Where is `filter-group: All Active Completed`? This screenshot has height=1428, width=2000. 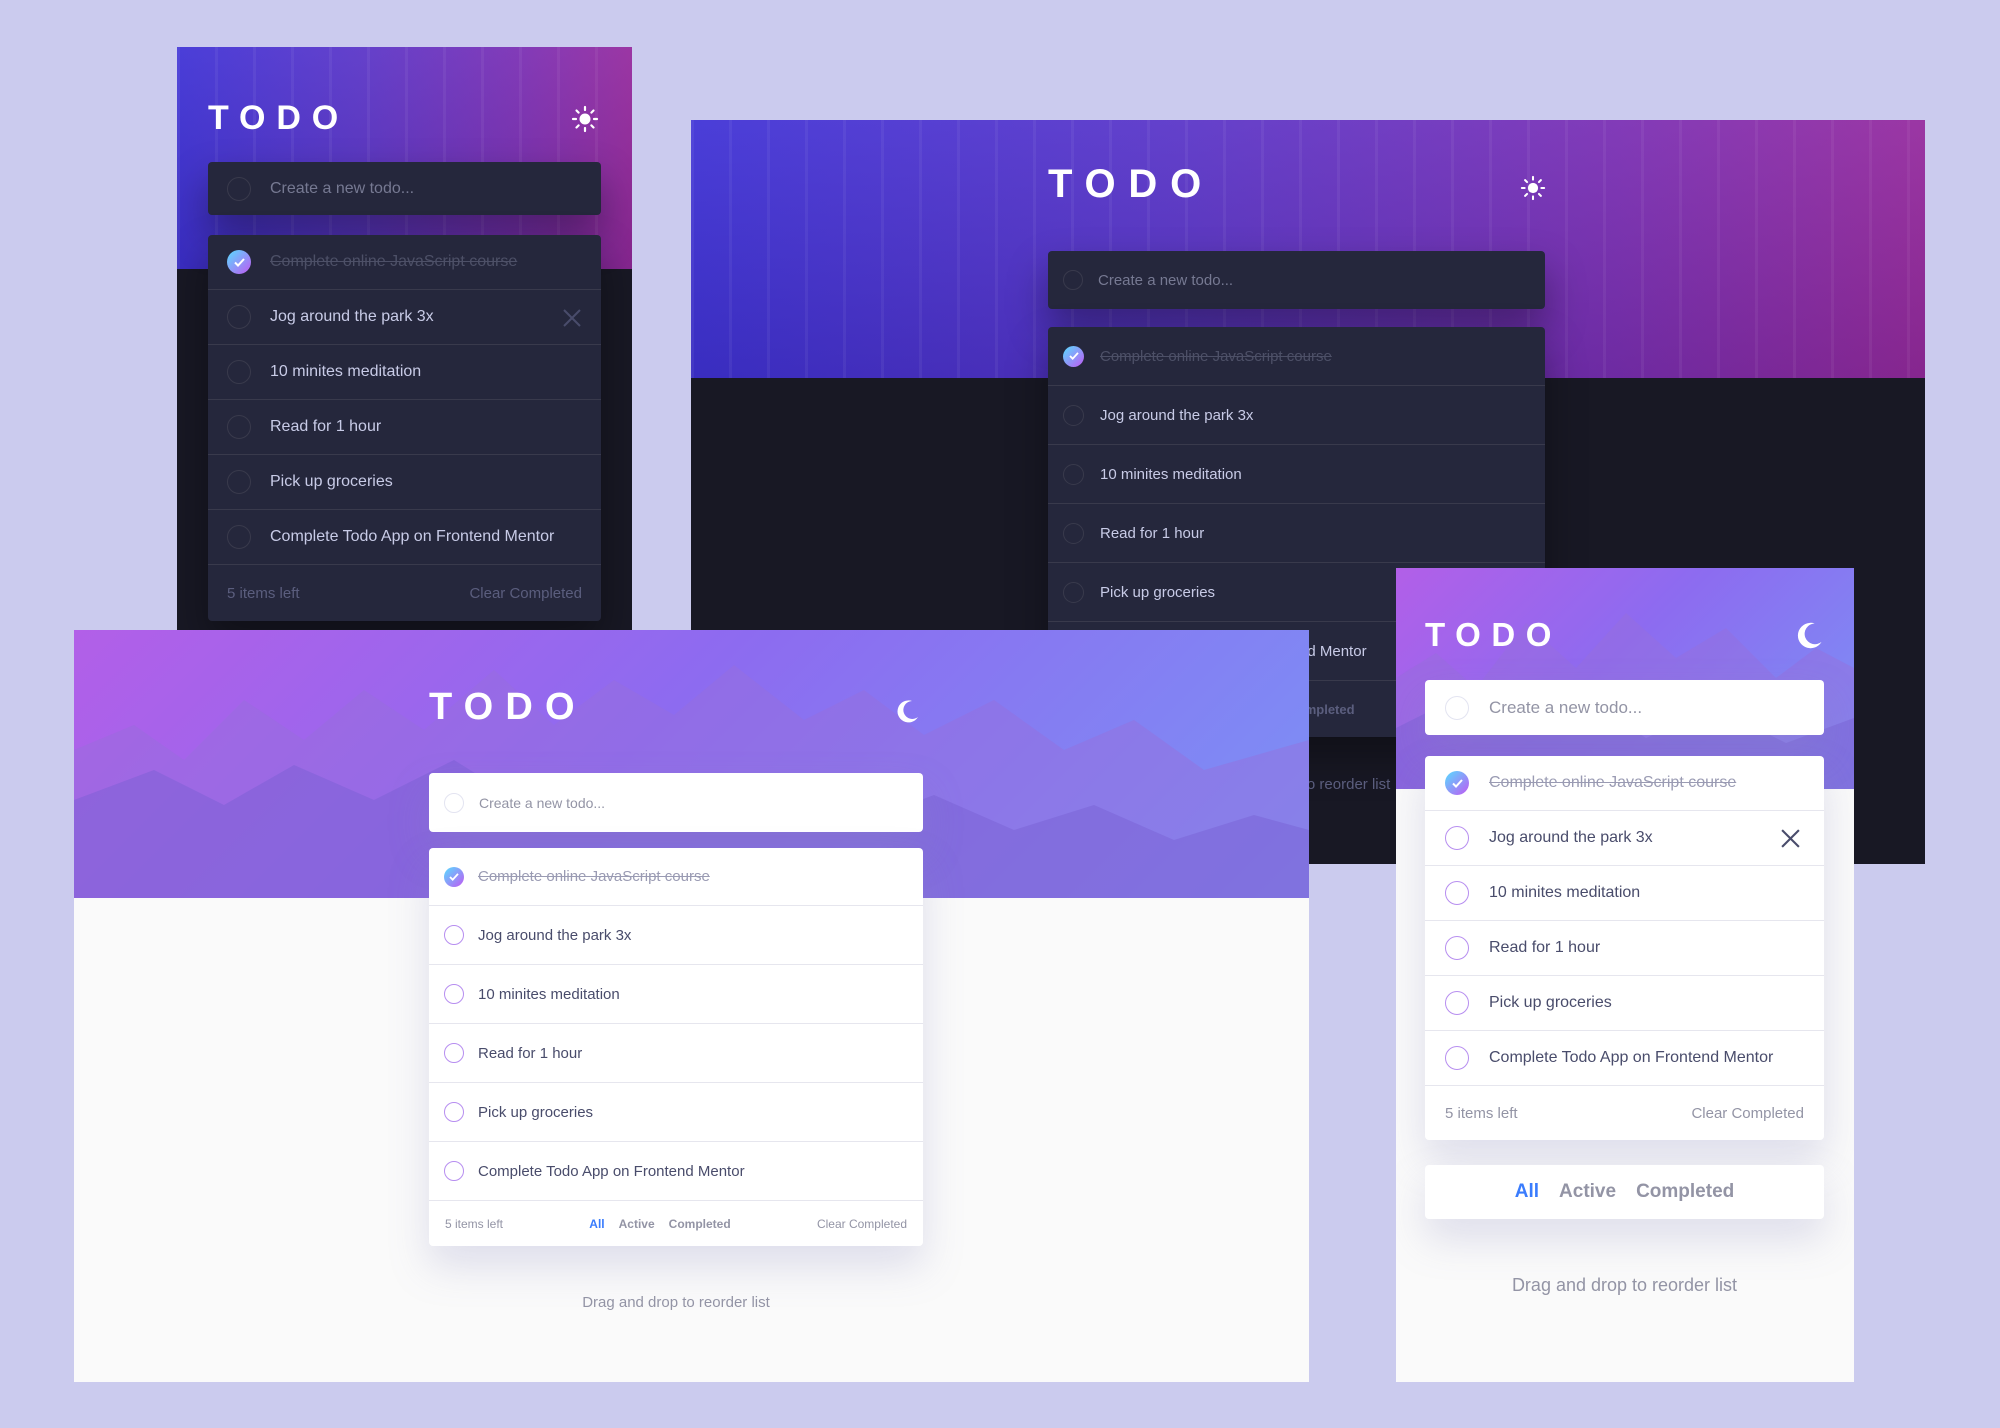 filter-group: All Active Completed is located at coordinates (1625, 1192).